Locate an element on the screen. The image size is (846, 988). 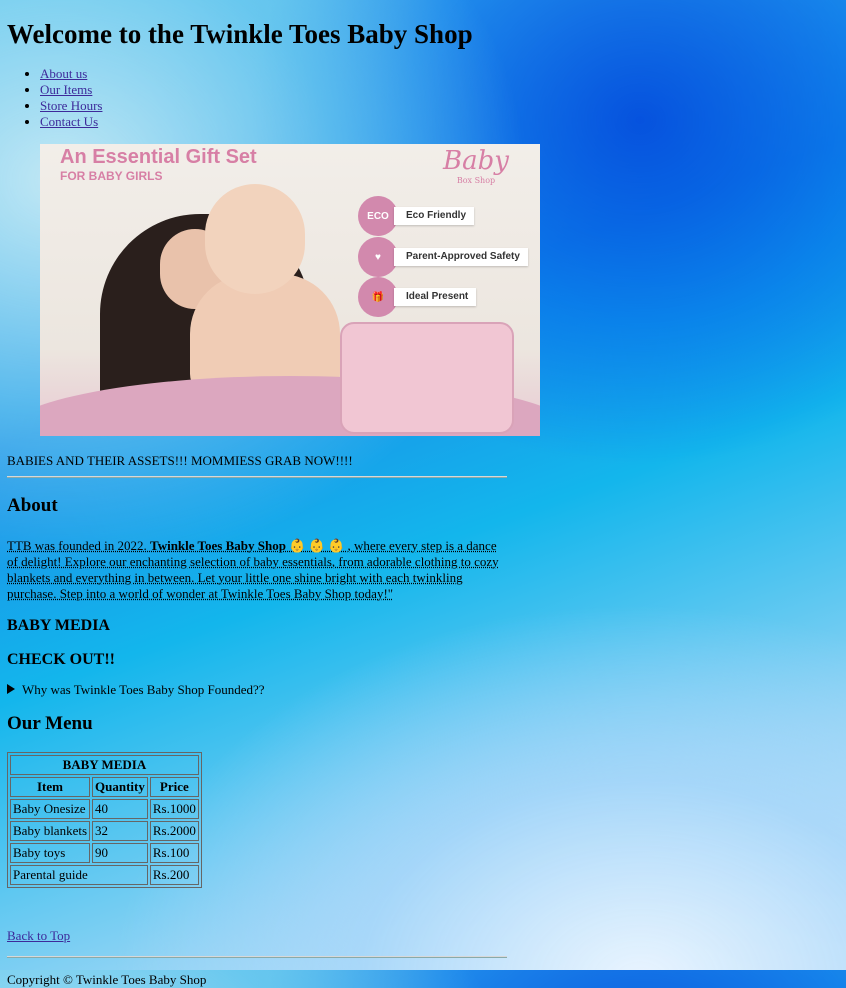
baby-head is located at coordinates (255, 239).